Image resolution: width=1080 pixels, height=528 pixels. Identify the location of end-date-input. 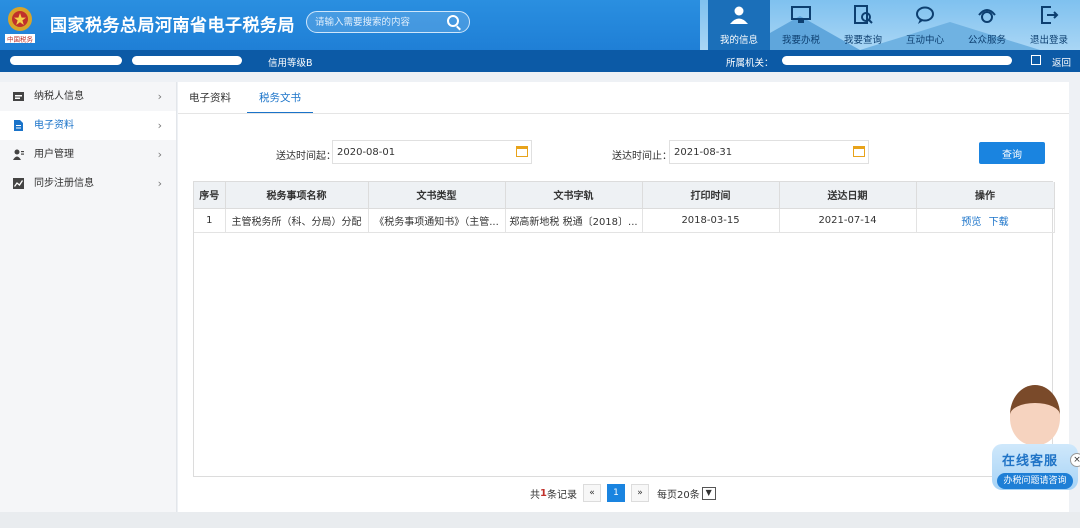
(769, 152).